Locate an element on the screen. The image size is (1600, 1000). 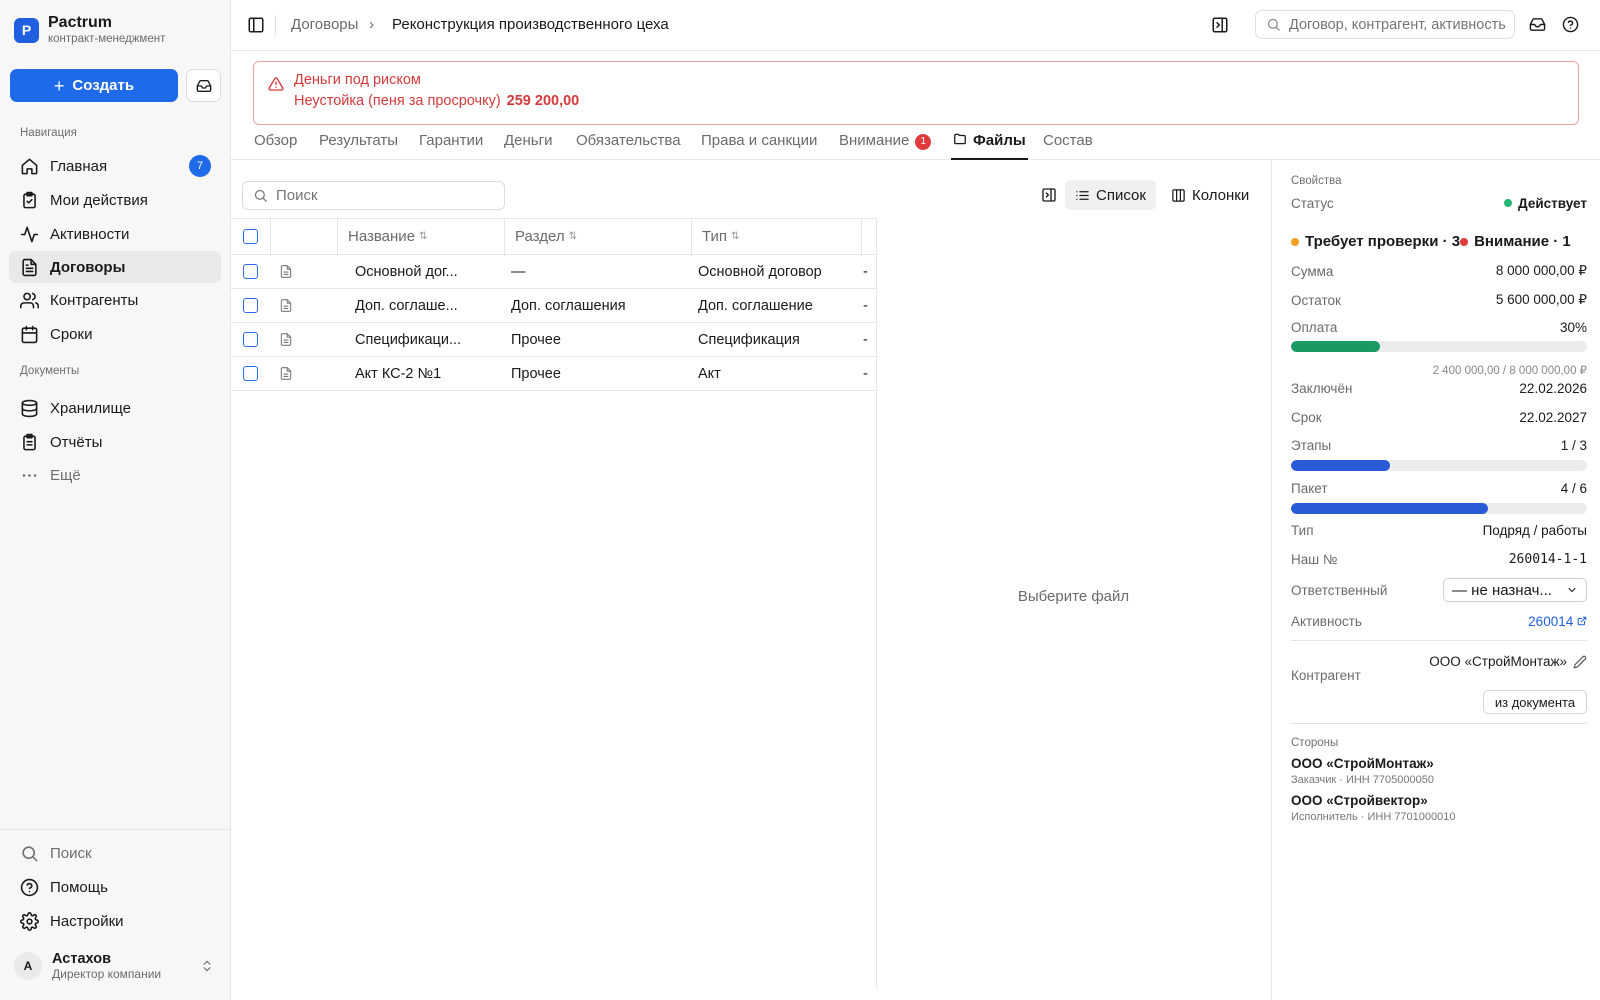
alert-amount: 259 200,00 is located at coordinates (543, 101).